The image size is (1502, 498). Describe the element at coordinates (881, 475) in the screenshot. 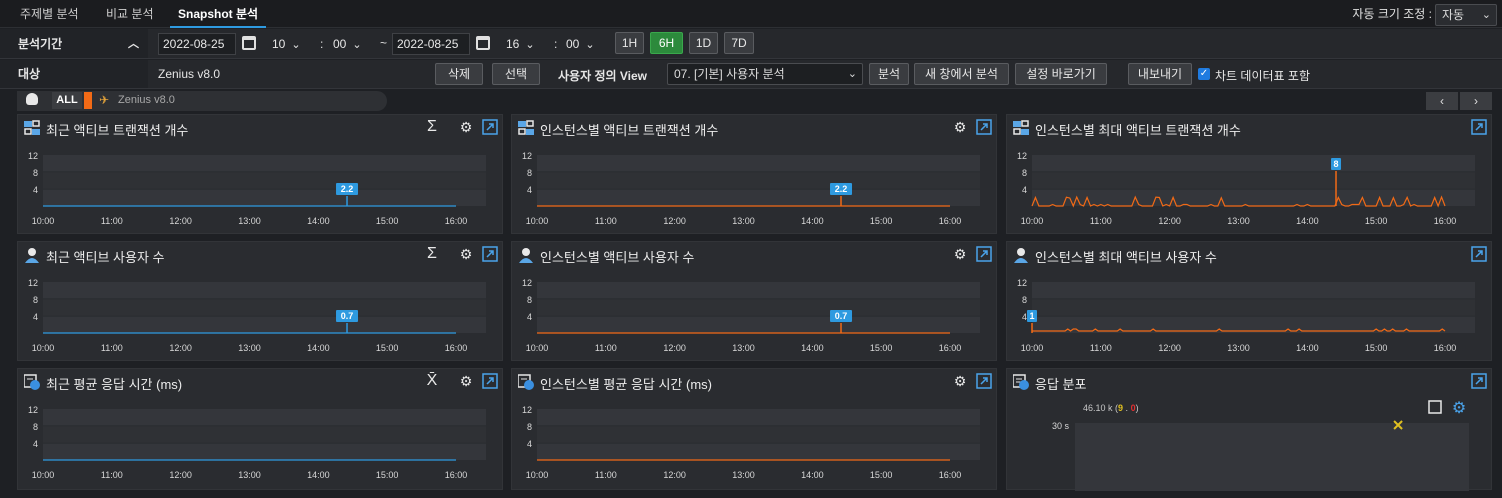

I see `x-tick-label: 15:00` at that location.